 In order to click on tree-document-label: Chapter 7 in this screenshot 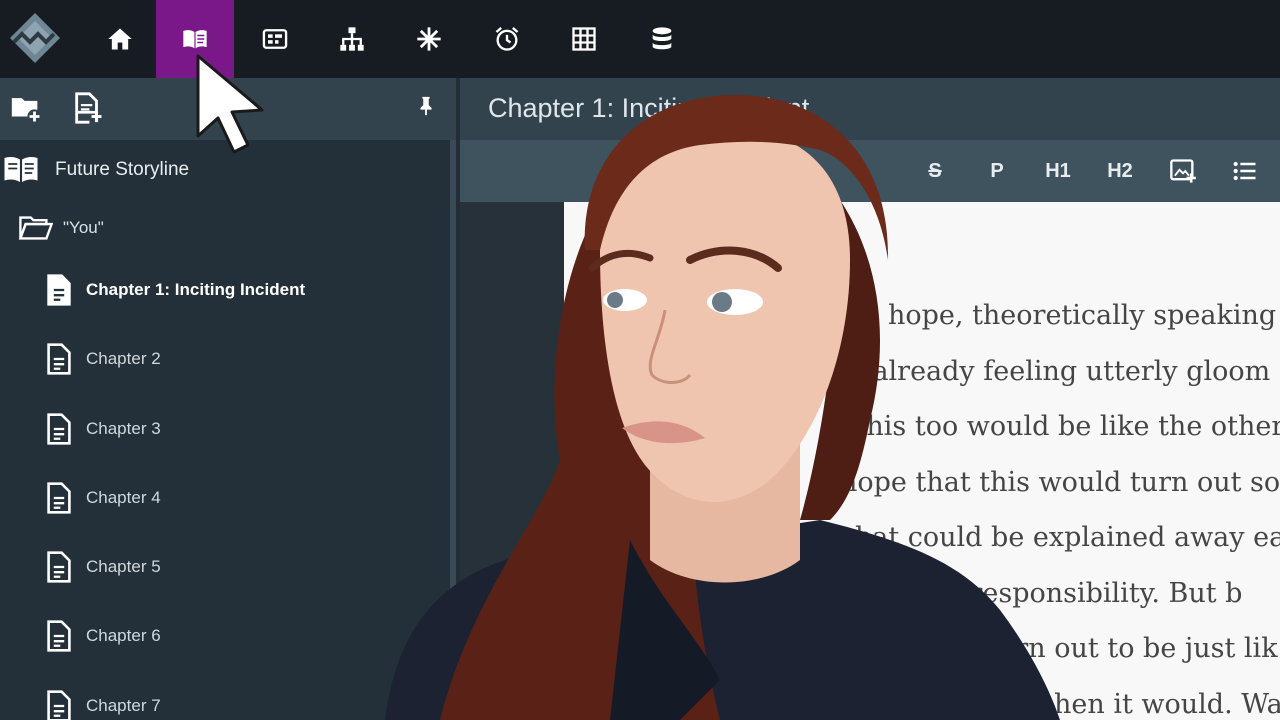, I will do `click(123, 705)`.